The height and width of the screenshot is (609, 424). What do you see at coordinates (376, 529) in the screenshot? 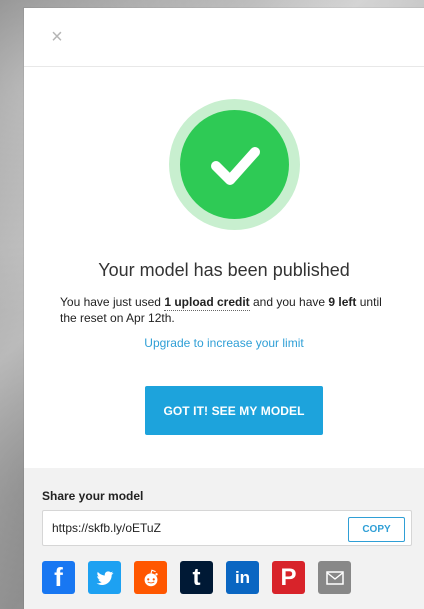
I see `copy-button: COPY` at bounding box center [376, 529].